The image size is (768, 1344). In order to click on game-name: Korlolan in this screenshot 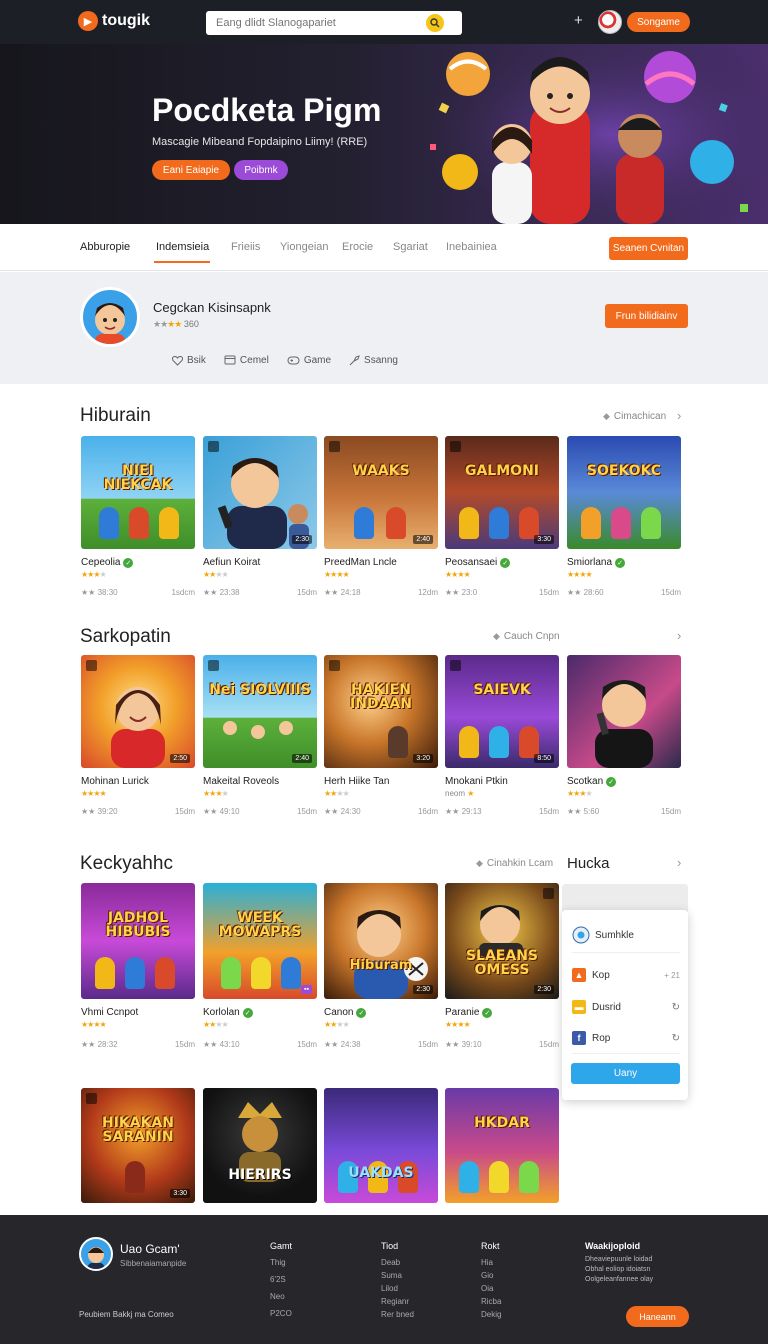, I will do `click(221, 1012)`.